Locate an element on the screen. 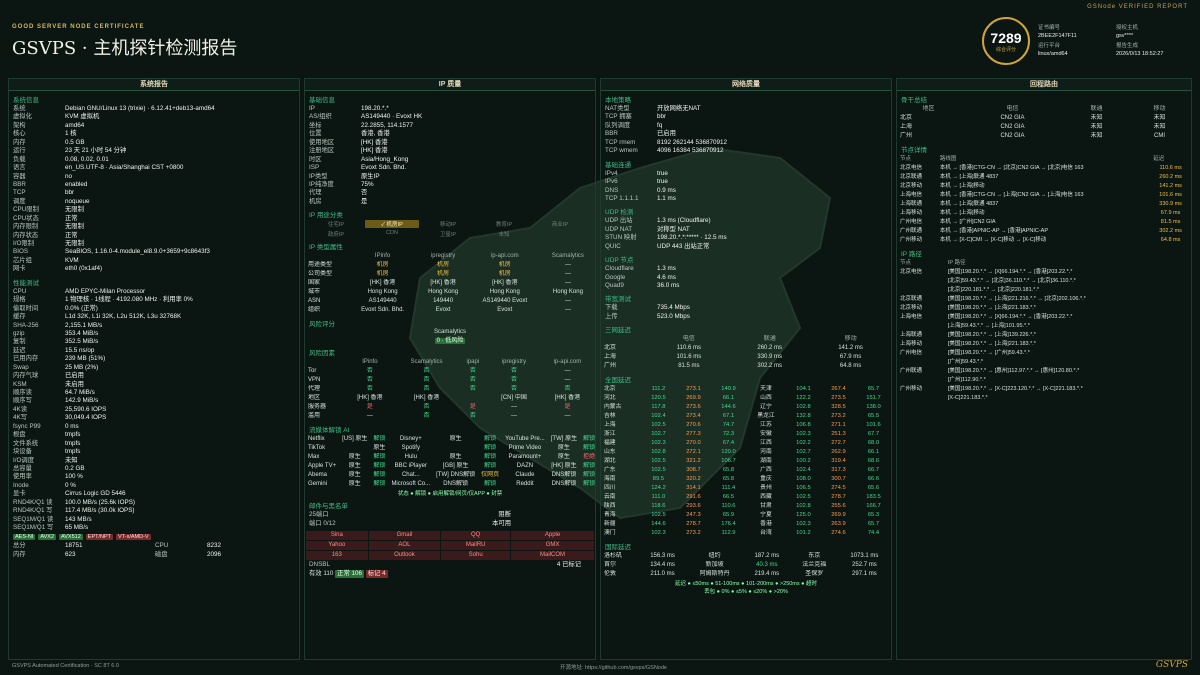 The image size is (1200, 675). ip-info-row: 注册地区 [HK] 香港 is located at coordinates (348, 151).